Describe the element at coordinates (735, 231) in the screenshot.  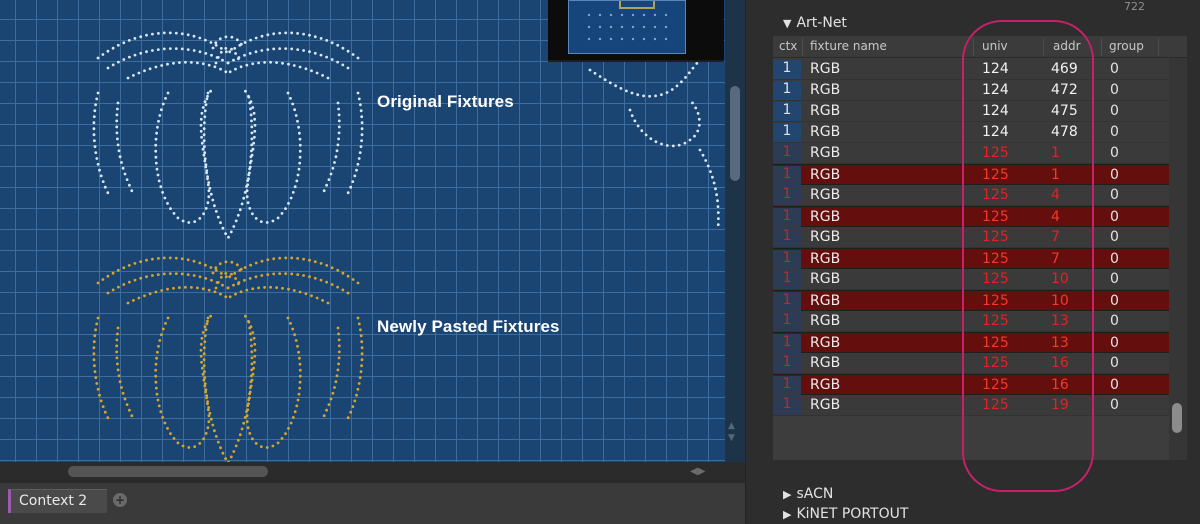
I see `canvas-vertical-scrollbar: ▲ ▼` at that location.